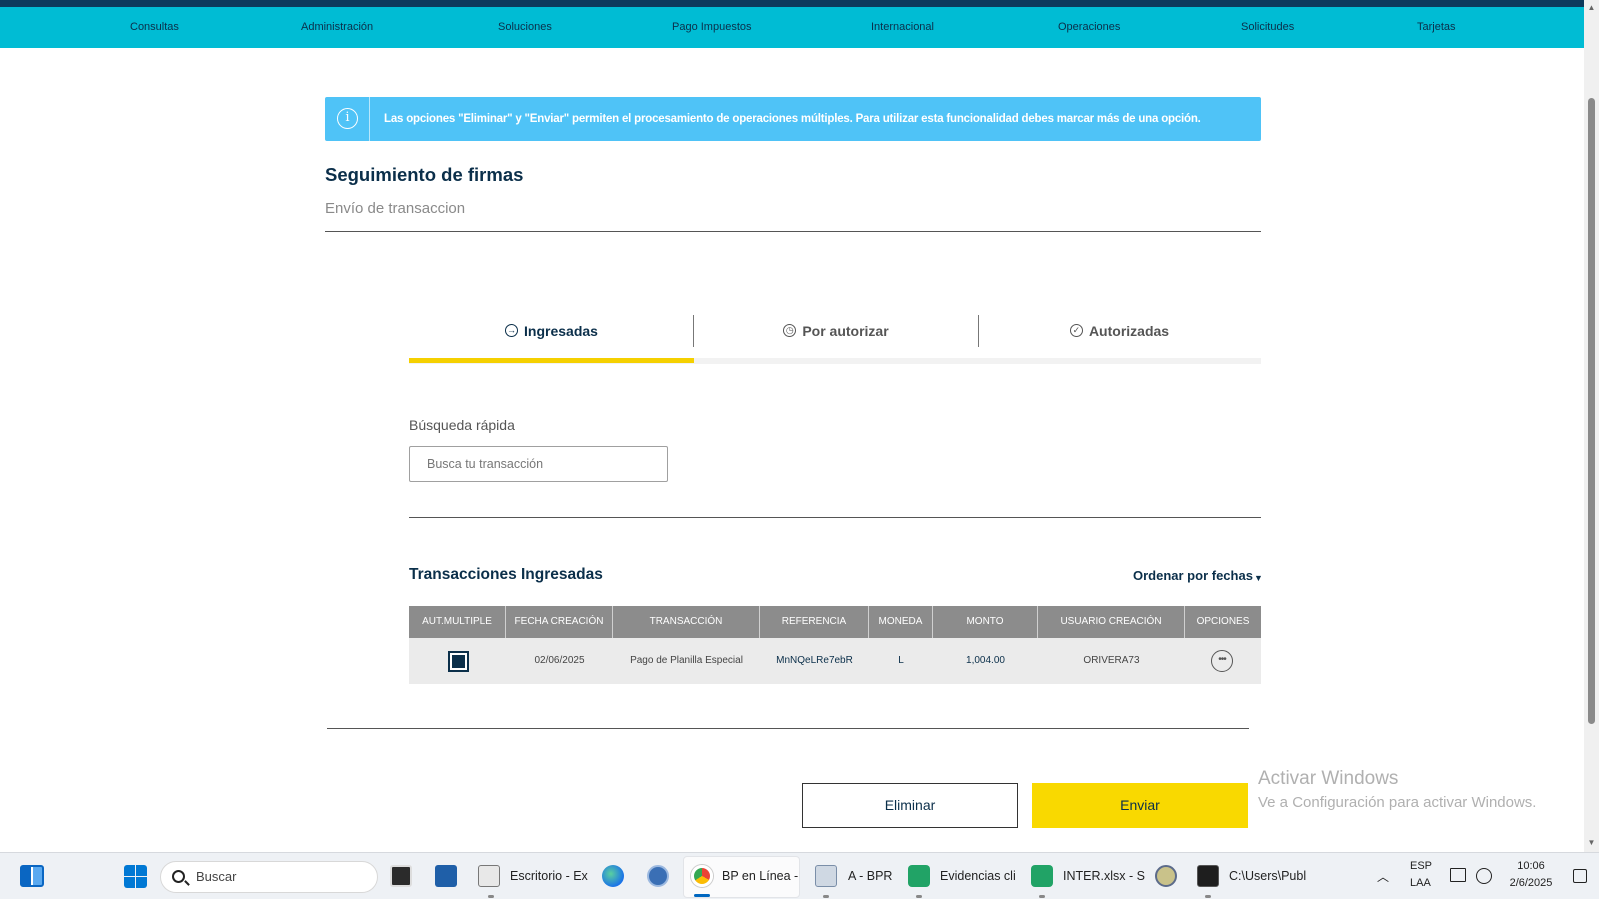 The image size is (1599, 900). I want to click on cell-moneda: L, so click(901, 660).